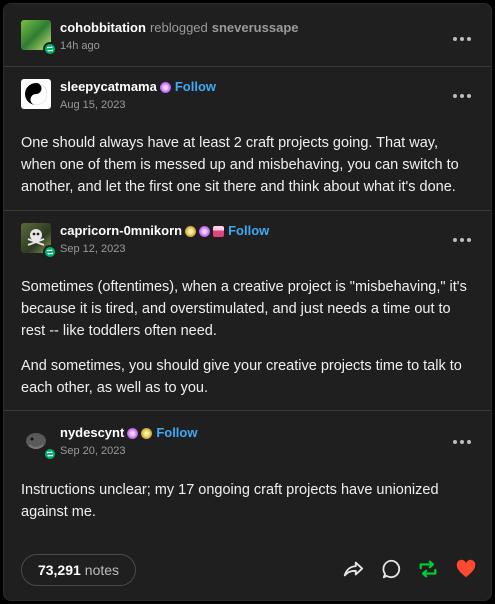 The width and height of the screenshot is (495, 604). What do you see at coordinates (109, 443) in the screenshot?
I see `post-header-nydescynt: nydescynt Follow Sep 20, 2023` at bounding box center [109, 443].